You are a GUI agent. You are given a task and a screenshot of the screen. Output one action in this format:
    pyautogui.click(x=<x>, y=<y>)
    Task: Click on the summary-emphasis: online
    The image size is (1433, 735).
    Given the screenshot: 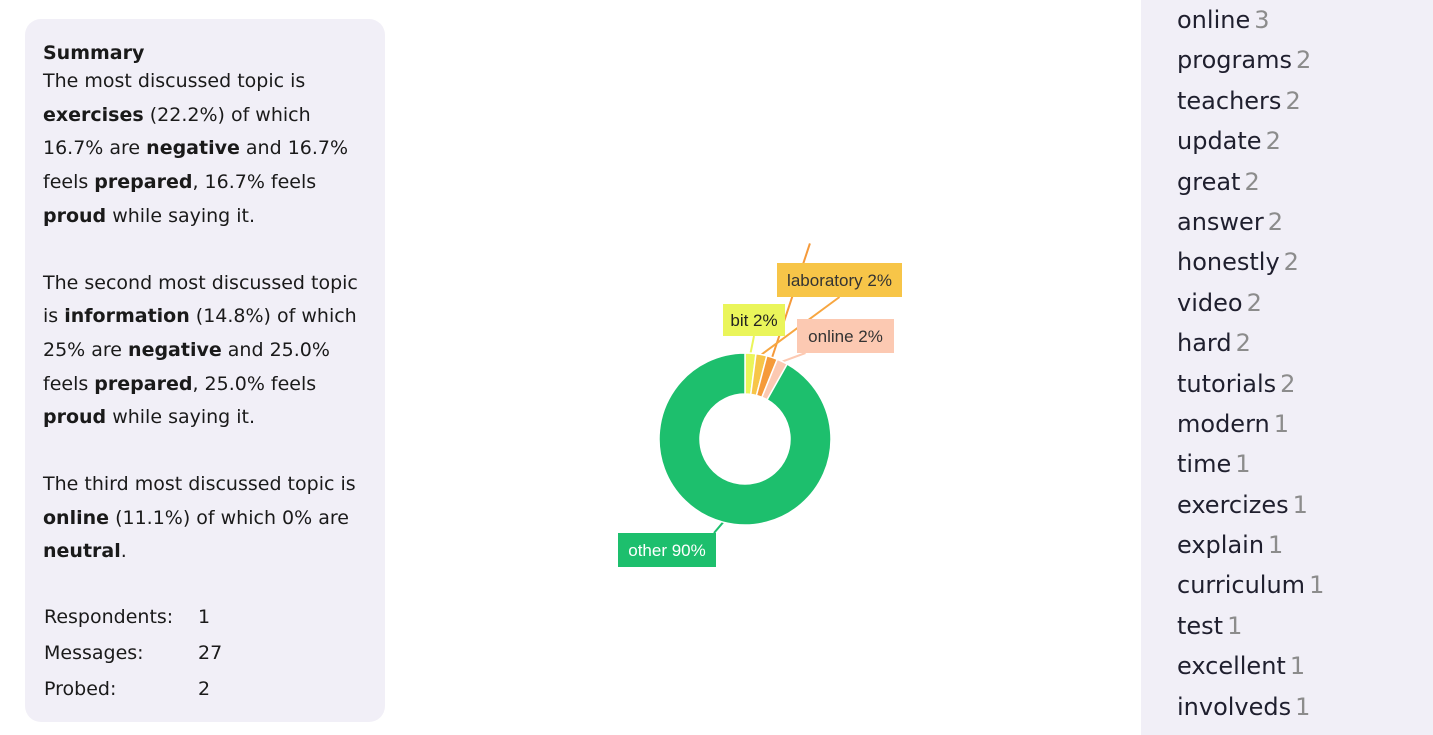 What is the action you would take?
    pyautogui.click(x=76, y=517)
    